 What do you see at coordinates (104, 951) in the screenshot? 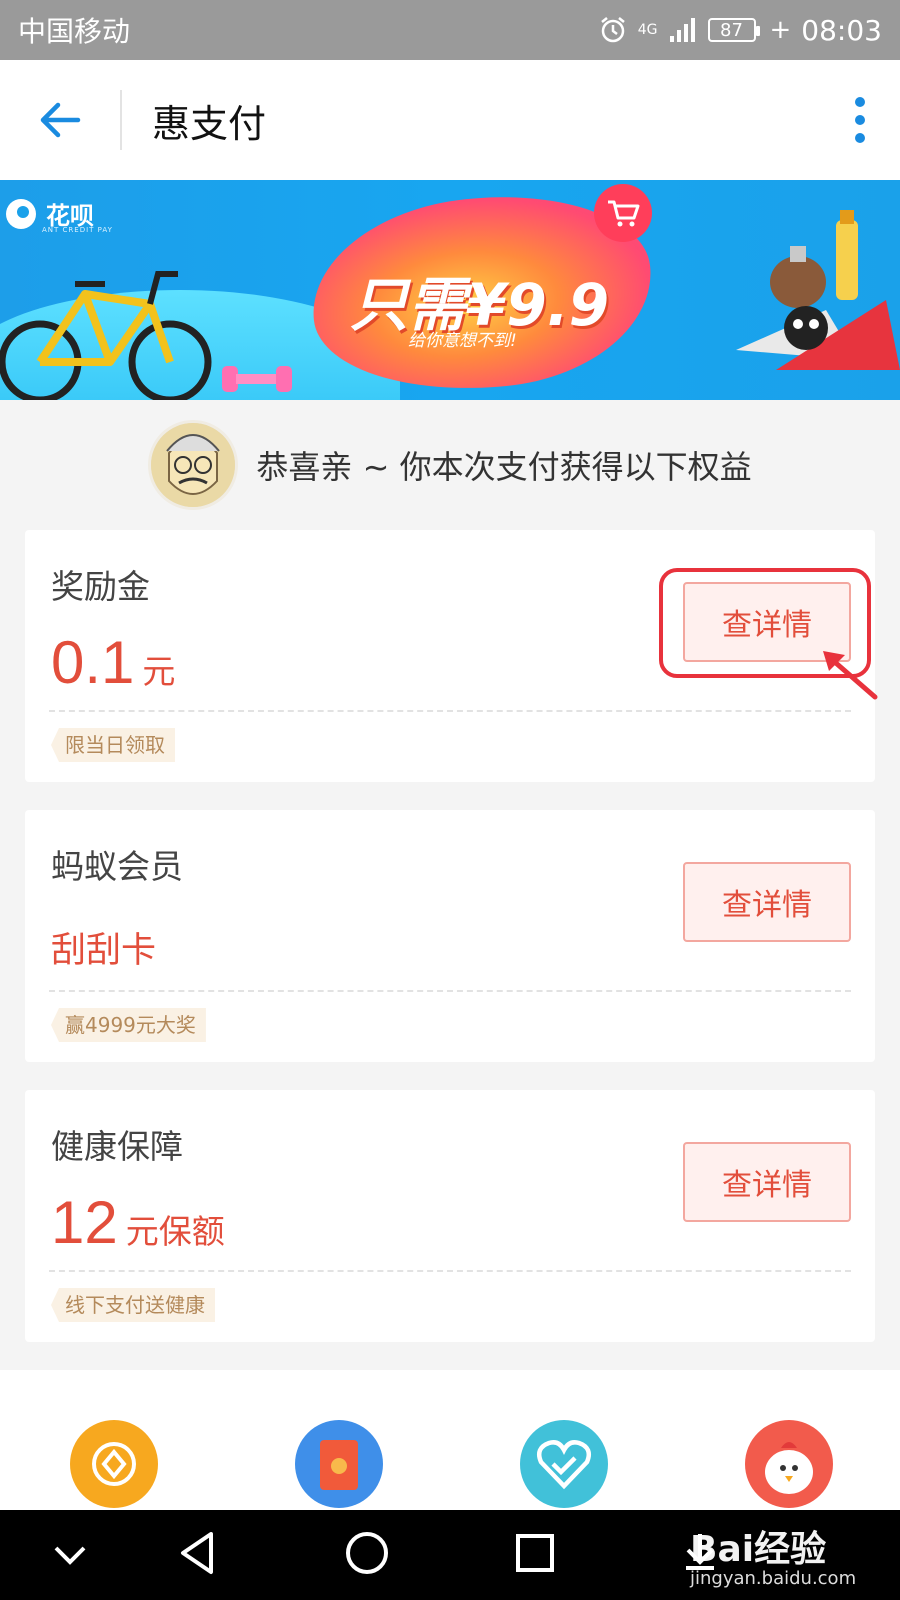
I see `card-value-number: 刮刮卡` at bounding box center [104, 951].